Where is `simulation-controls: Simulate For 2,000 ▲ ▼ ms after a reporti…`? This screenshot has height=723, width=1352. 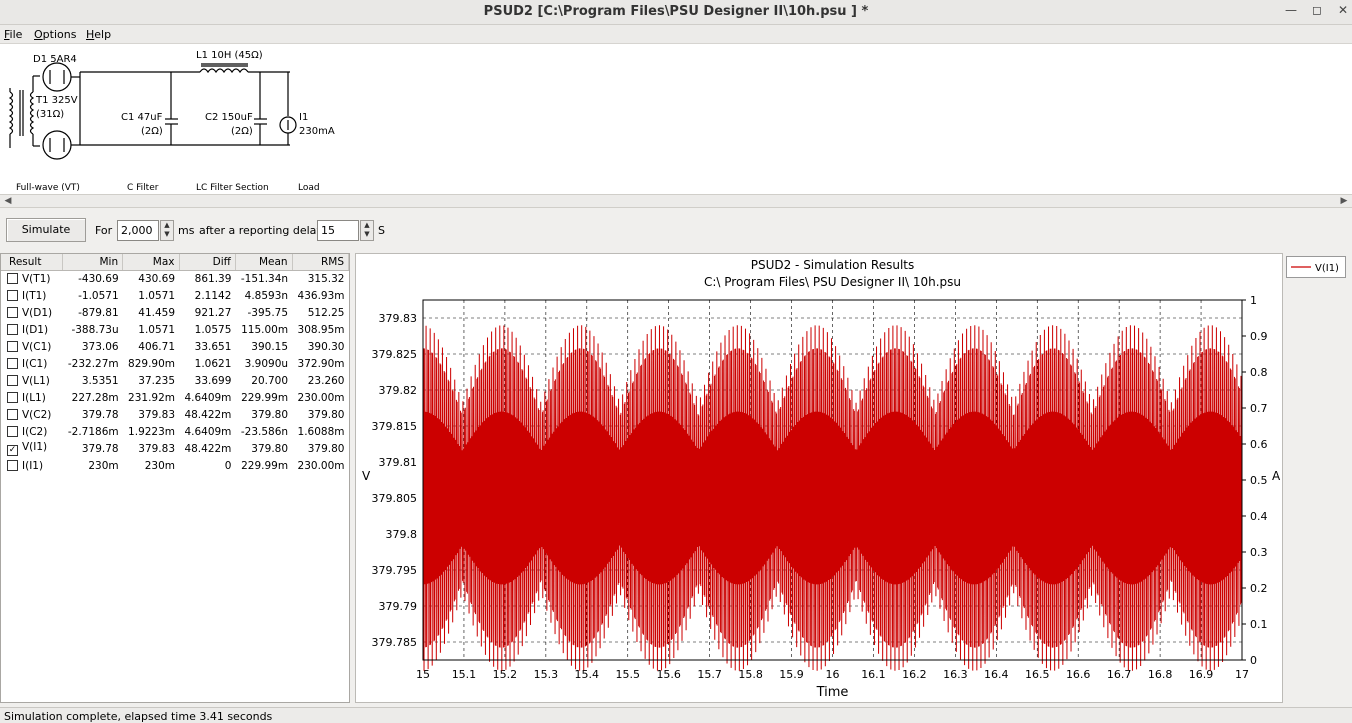 simulation-controls: Simulate For 2,000 ▲ ▼ ms after a reporti… is located at coordinates (676, 229).